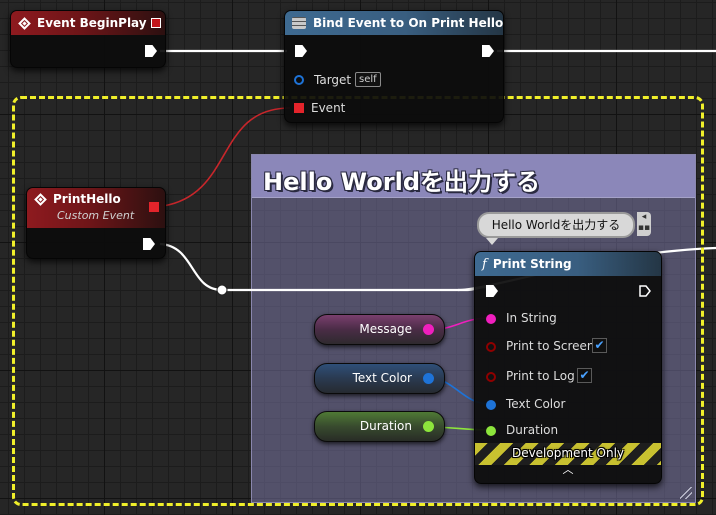 The width and height of the screenshot is (716, 515). Describe the element at coordinates (568, 470) in the screenshot. I see `chevron-up-icon: ︿` at that location.